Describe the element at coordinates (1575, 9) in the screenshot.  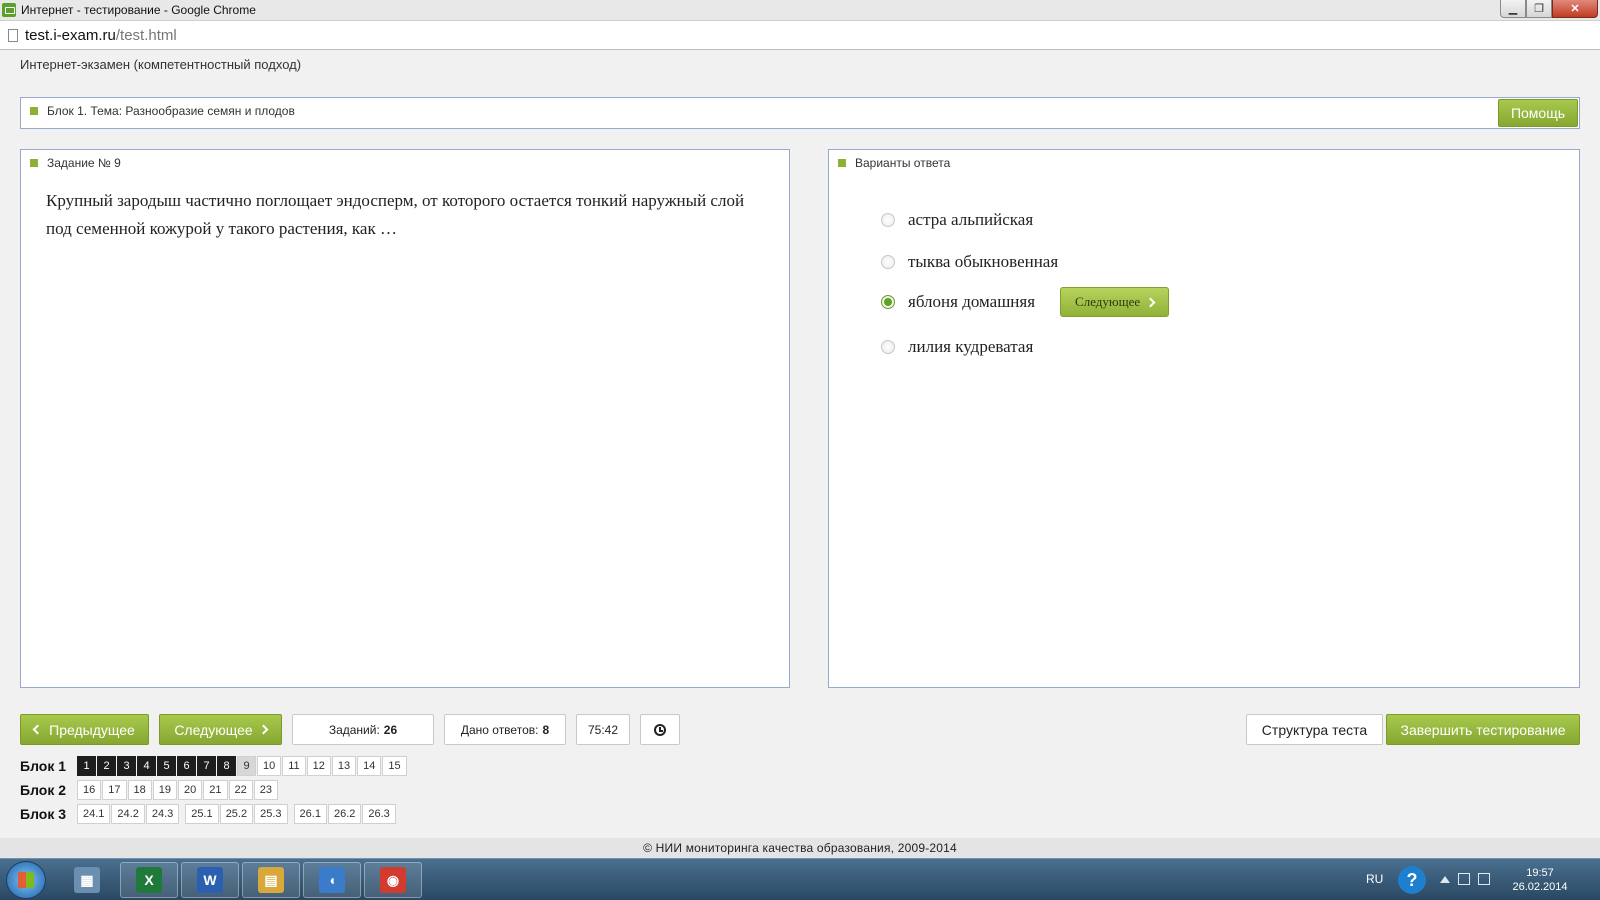
I see `close-button: ✕` at that location.